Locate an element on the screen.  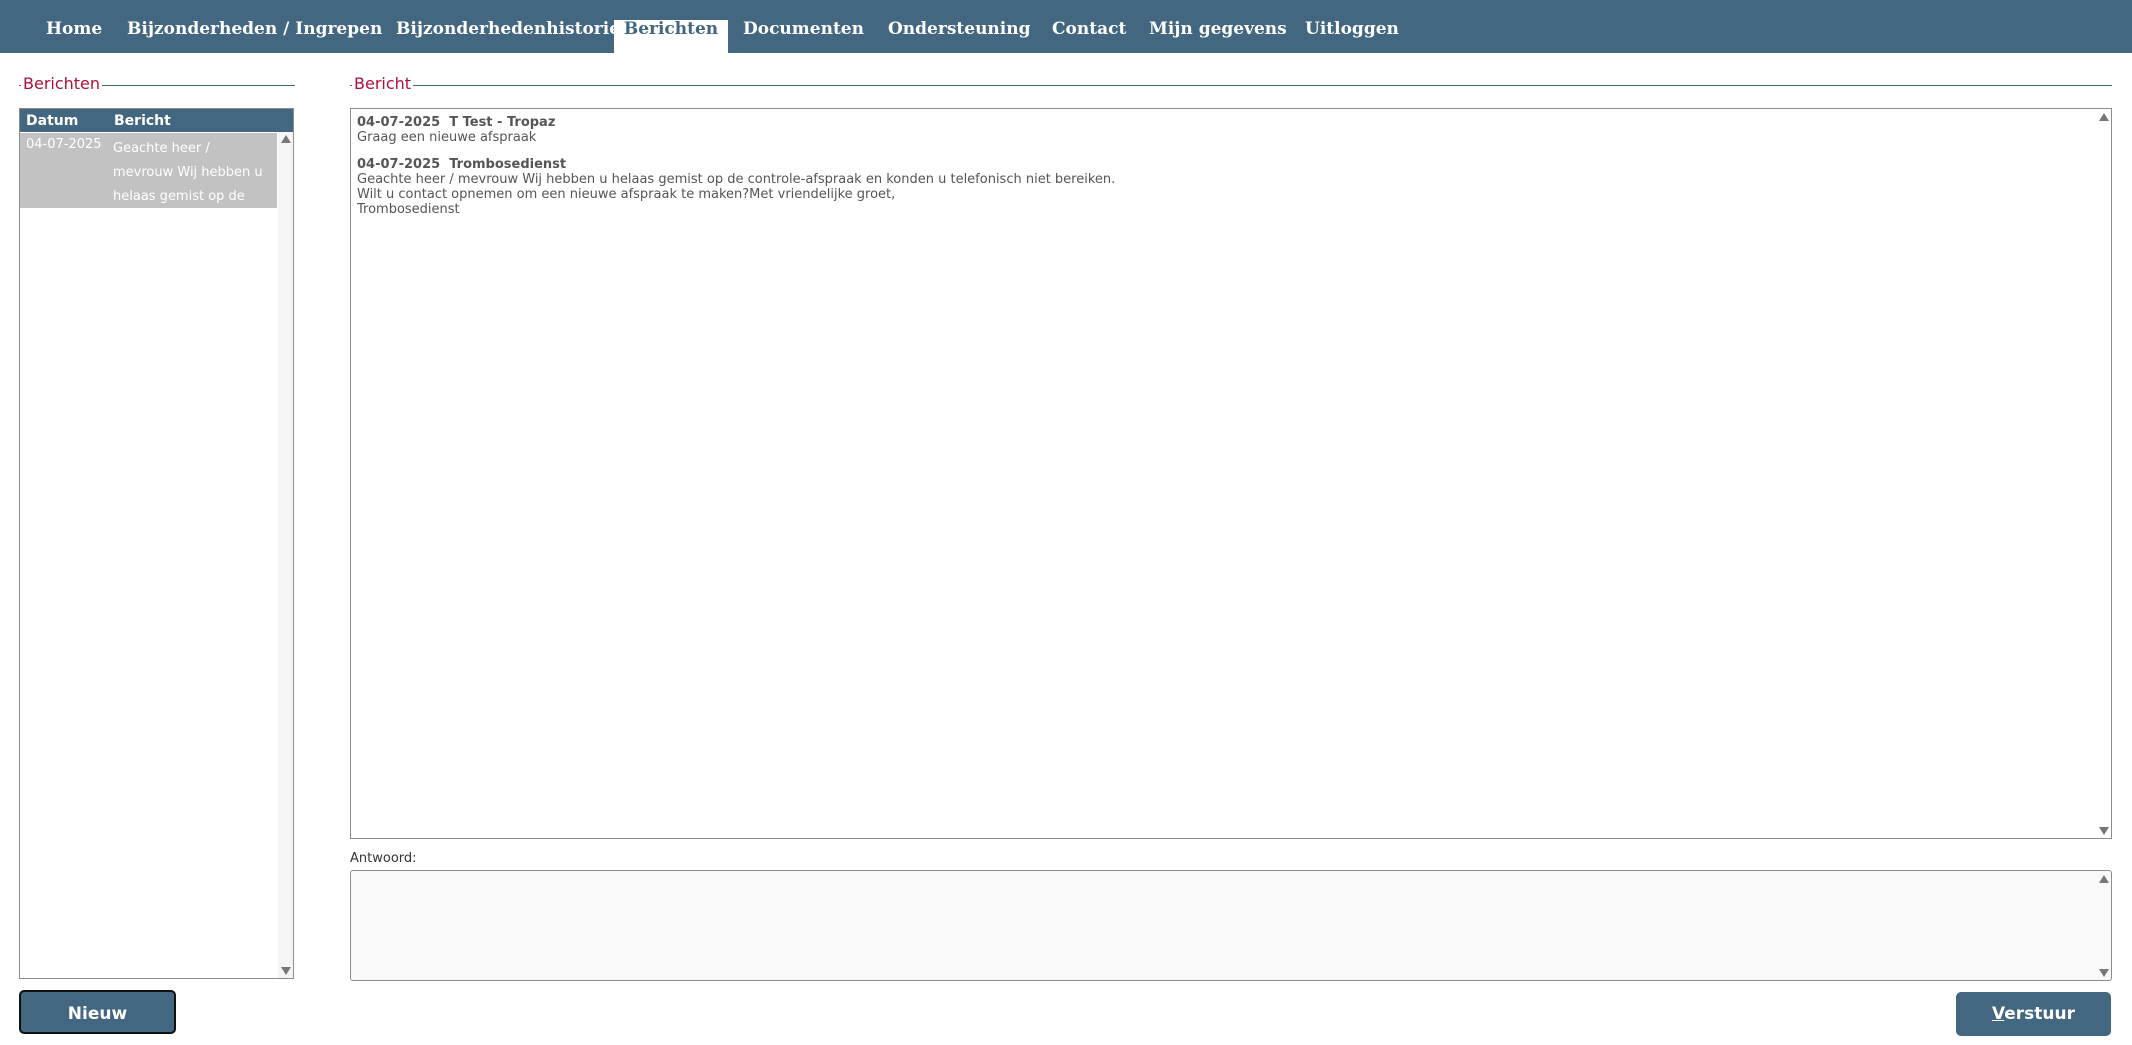
reply-scrollbar is located at coordinates (2103, 925).